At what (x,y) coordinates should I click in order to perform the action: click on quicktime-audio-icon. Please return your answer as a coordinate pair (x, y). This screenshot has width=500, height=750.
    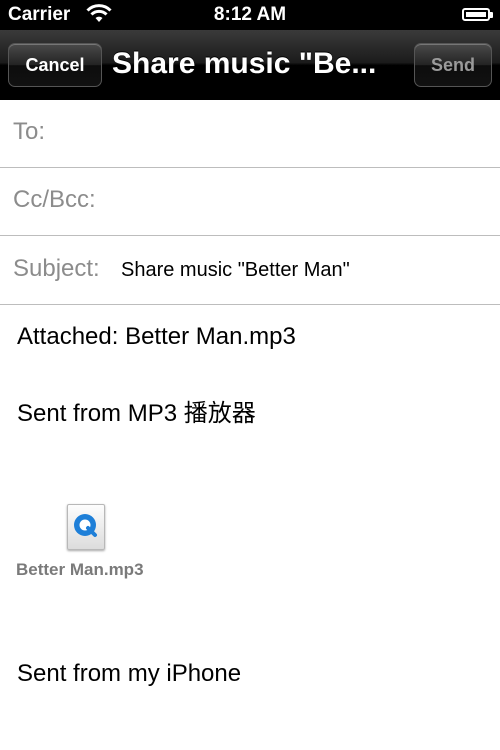
    Looking at the image, I should click on (86, 527).